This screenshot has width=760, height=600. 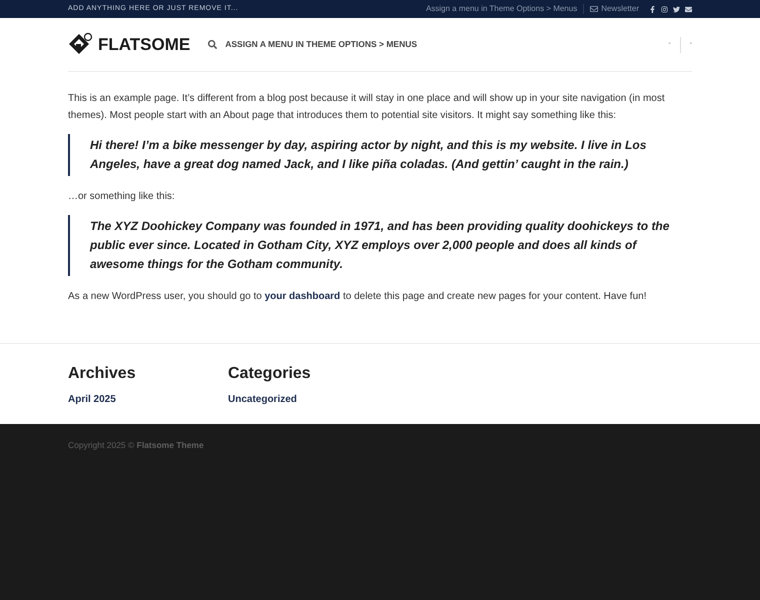 I want to click on widget-title: Archives, so click(x=102, y=374).